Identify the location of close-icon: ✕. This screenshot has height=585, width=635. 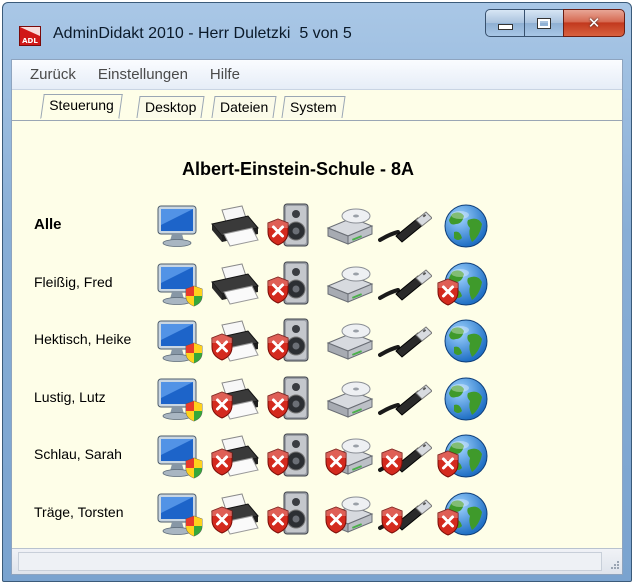
(594, 23).